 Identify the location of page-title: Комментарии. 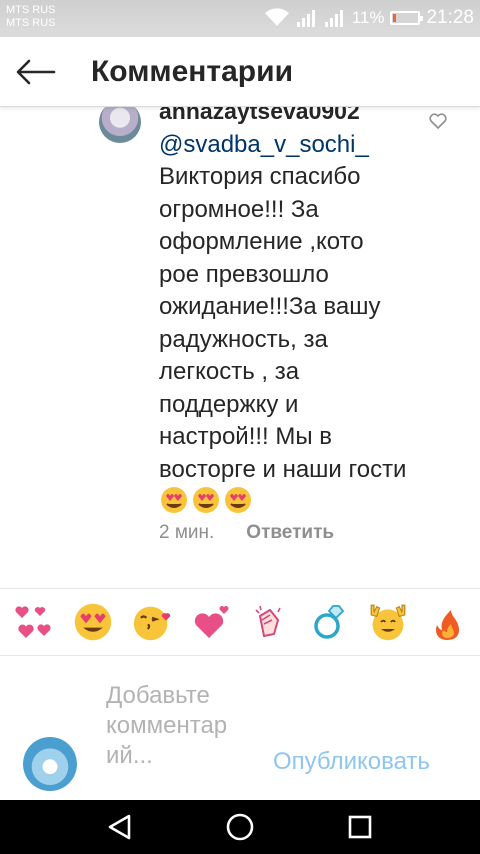
(192, 71).